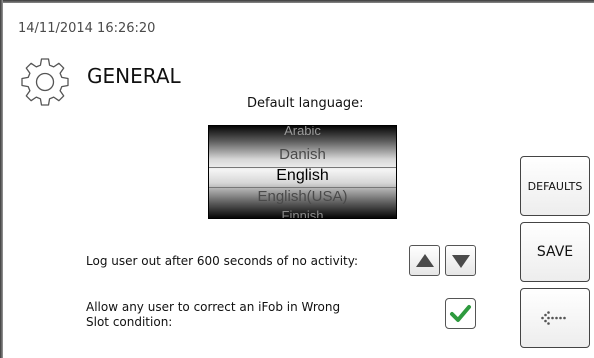 The width and height of the screenshot is (594, 358). What do you see at coordinates (297, 1) in the screenshot?
I see `frame-top-edge` at bounding box center [297, 1].